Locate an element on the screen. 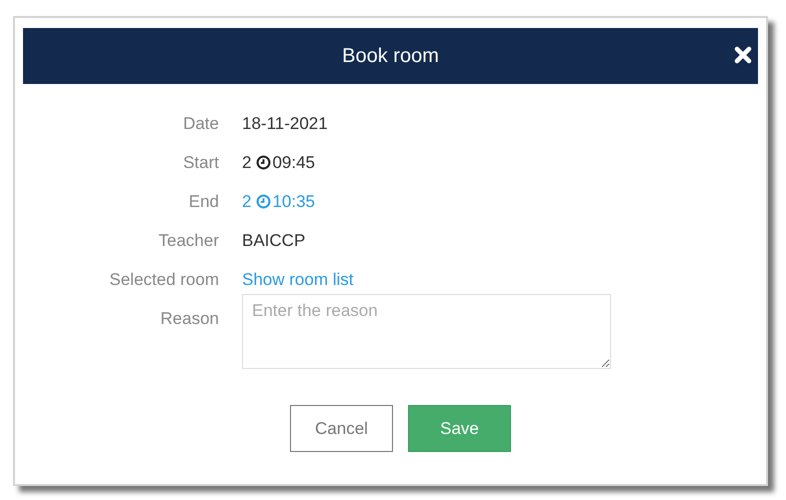  reason-field: Enter the reason is located at coordinates (426, 331).